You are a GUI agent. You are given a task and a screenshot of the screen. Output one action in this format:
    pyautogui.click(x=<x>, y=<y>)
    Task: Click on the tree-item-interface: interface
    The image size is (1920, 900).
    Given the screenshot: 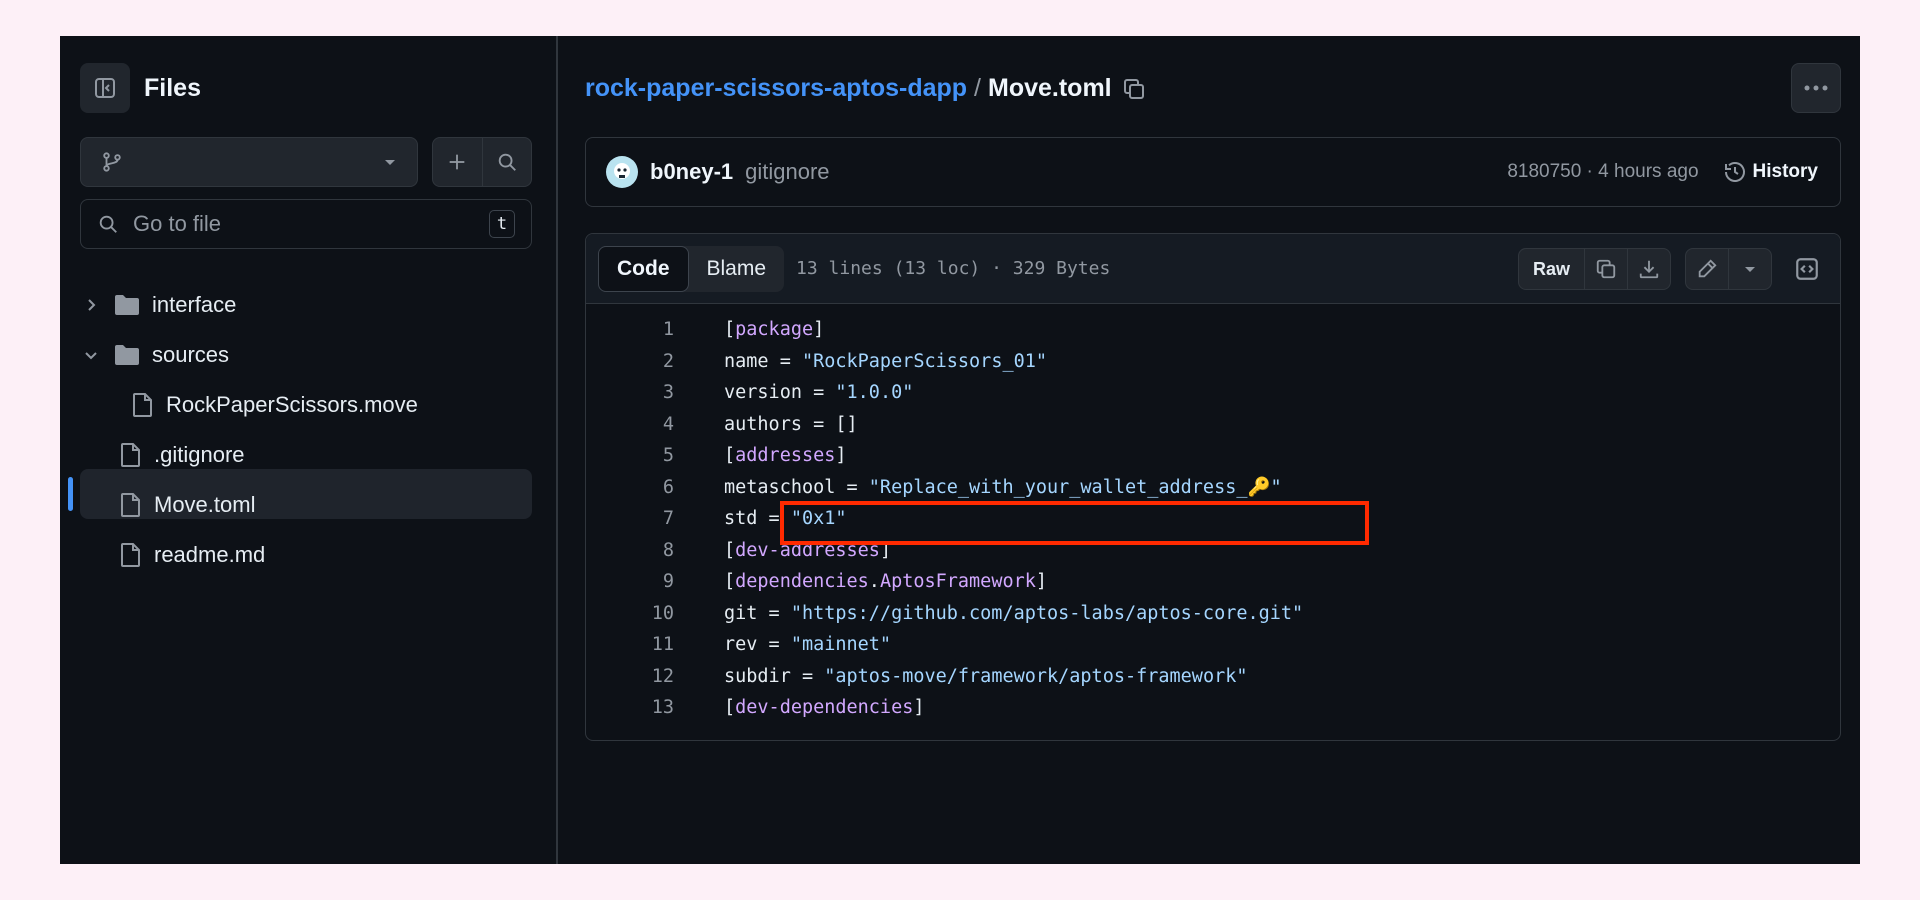 What is the action you would take?
    pyautogui.click(x=158, y=305)
    